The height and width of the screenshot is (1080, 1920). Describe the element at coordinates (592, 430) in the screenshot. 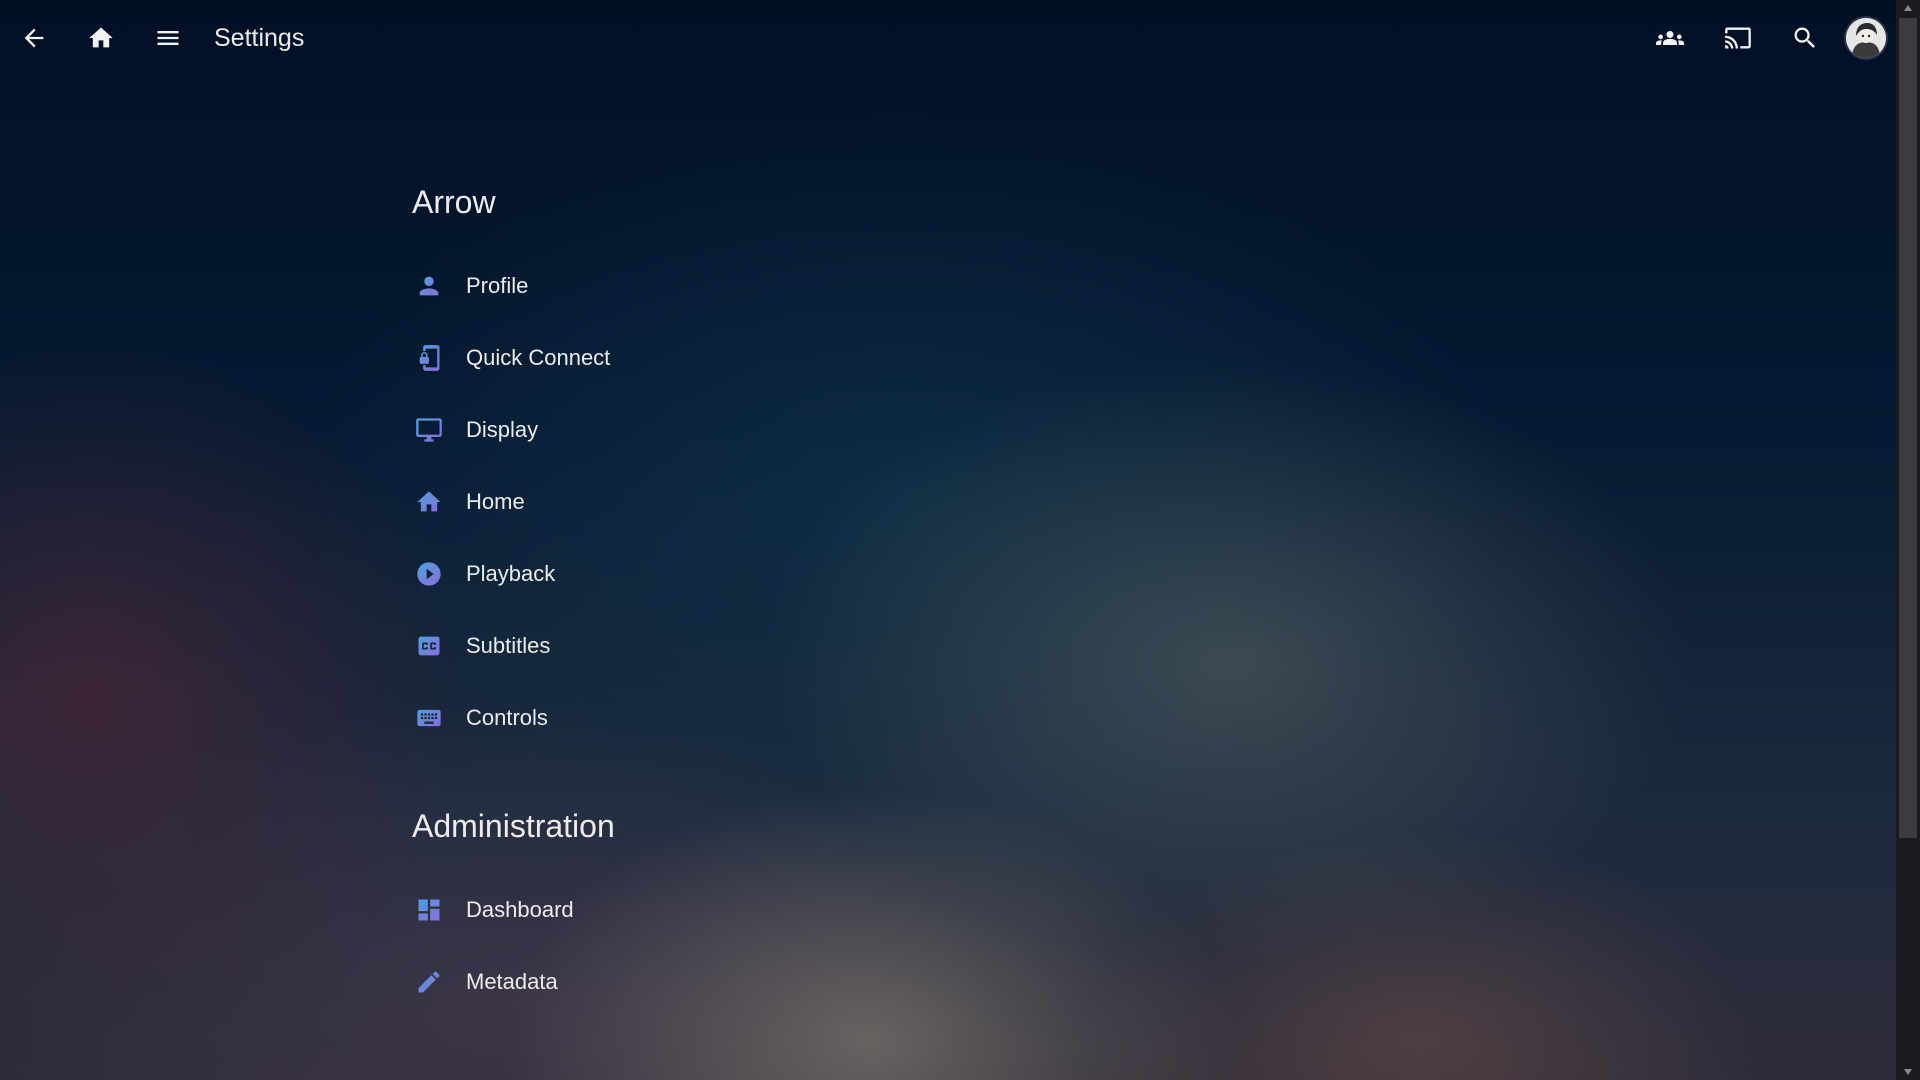

I see `menu-item-display: Display` at that location.